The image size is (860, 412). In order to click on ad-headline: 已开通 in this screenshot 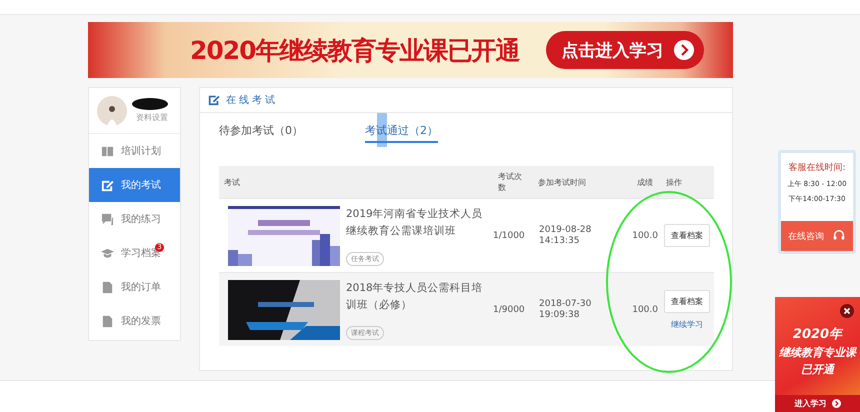, I will do `click(817, 369)`.